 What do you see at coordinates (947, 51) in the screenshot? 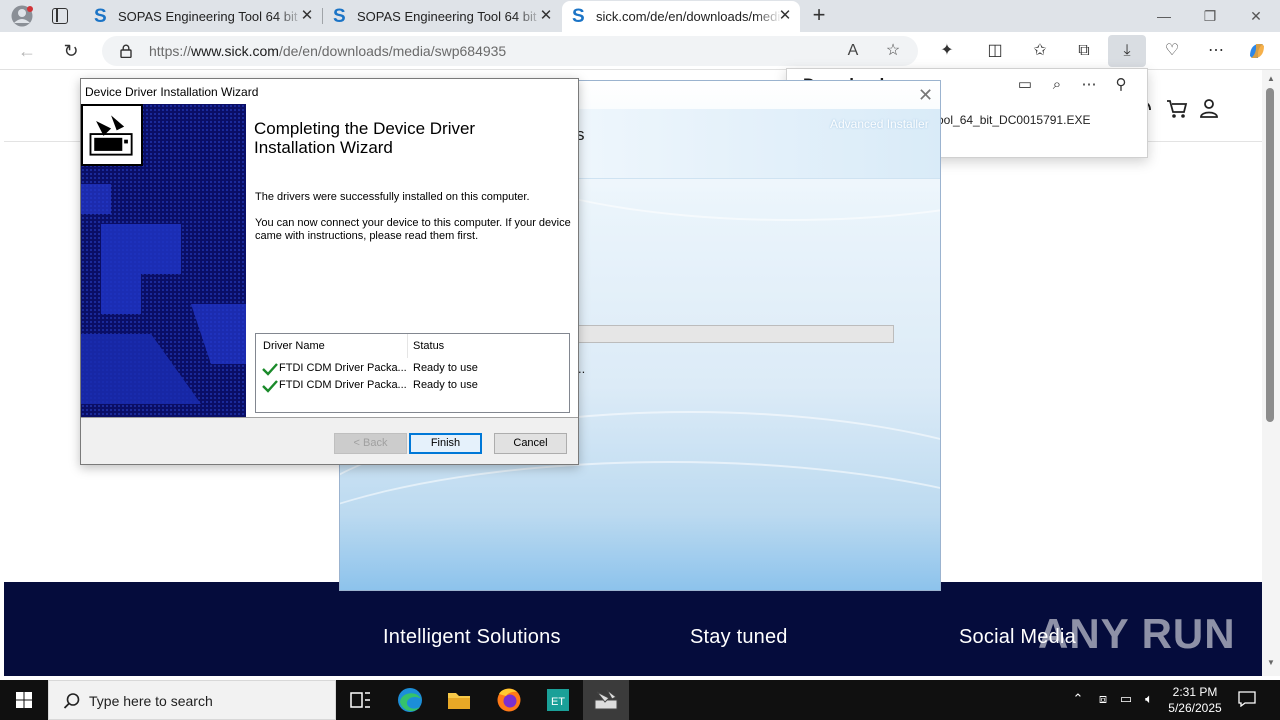
I see `extensions-icon: ✦` at bounding box center [947, 51].